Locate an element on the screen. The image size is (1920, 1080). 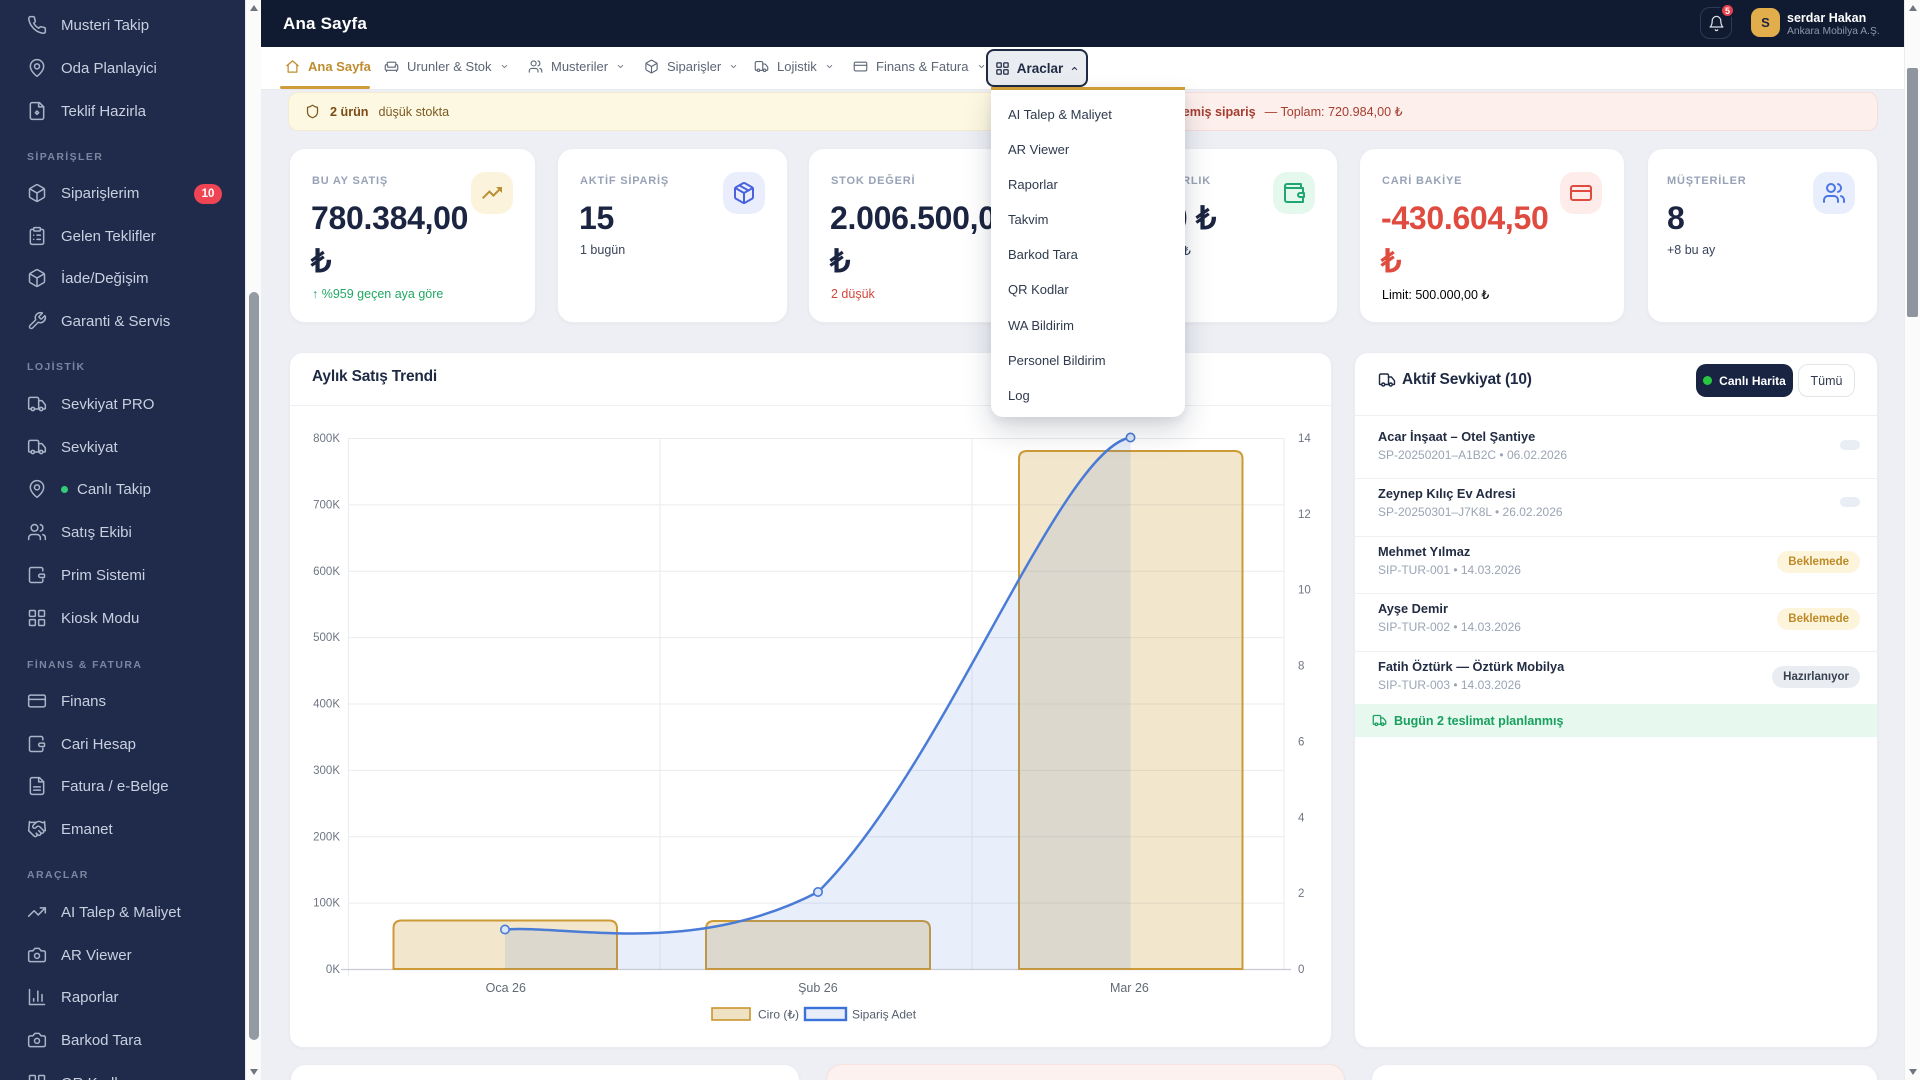
svg-text: 100K is located at coordinates (326, 904).